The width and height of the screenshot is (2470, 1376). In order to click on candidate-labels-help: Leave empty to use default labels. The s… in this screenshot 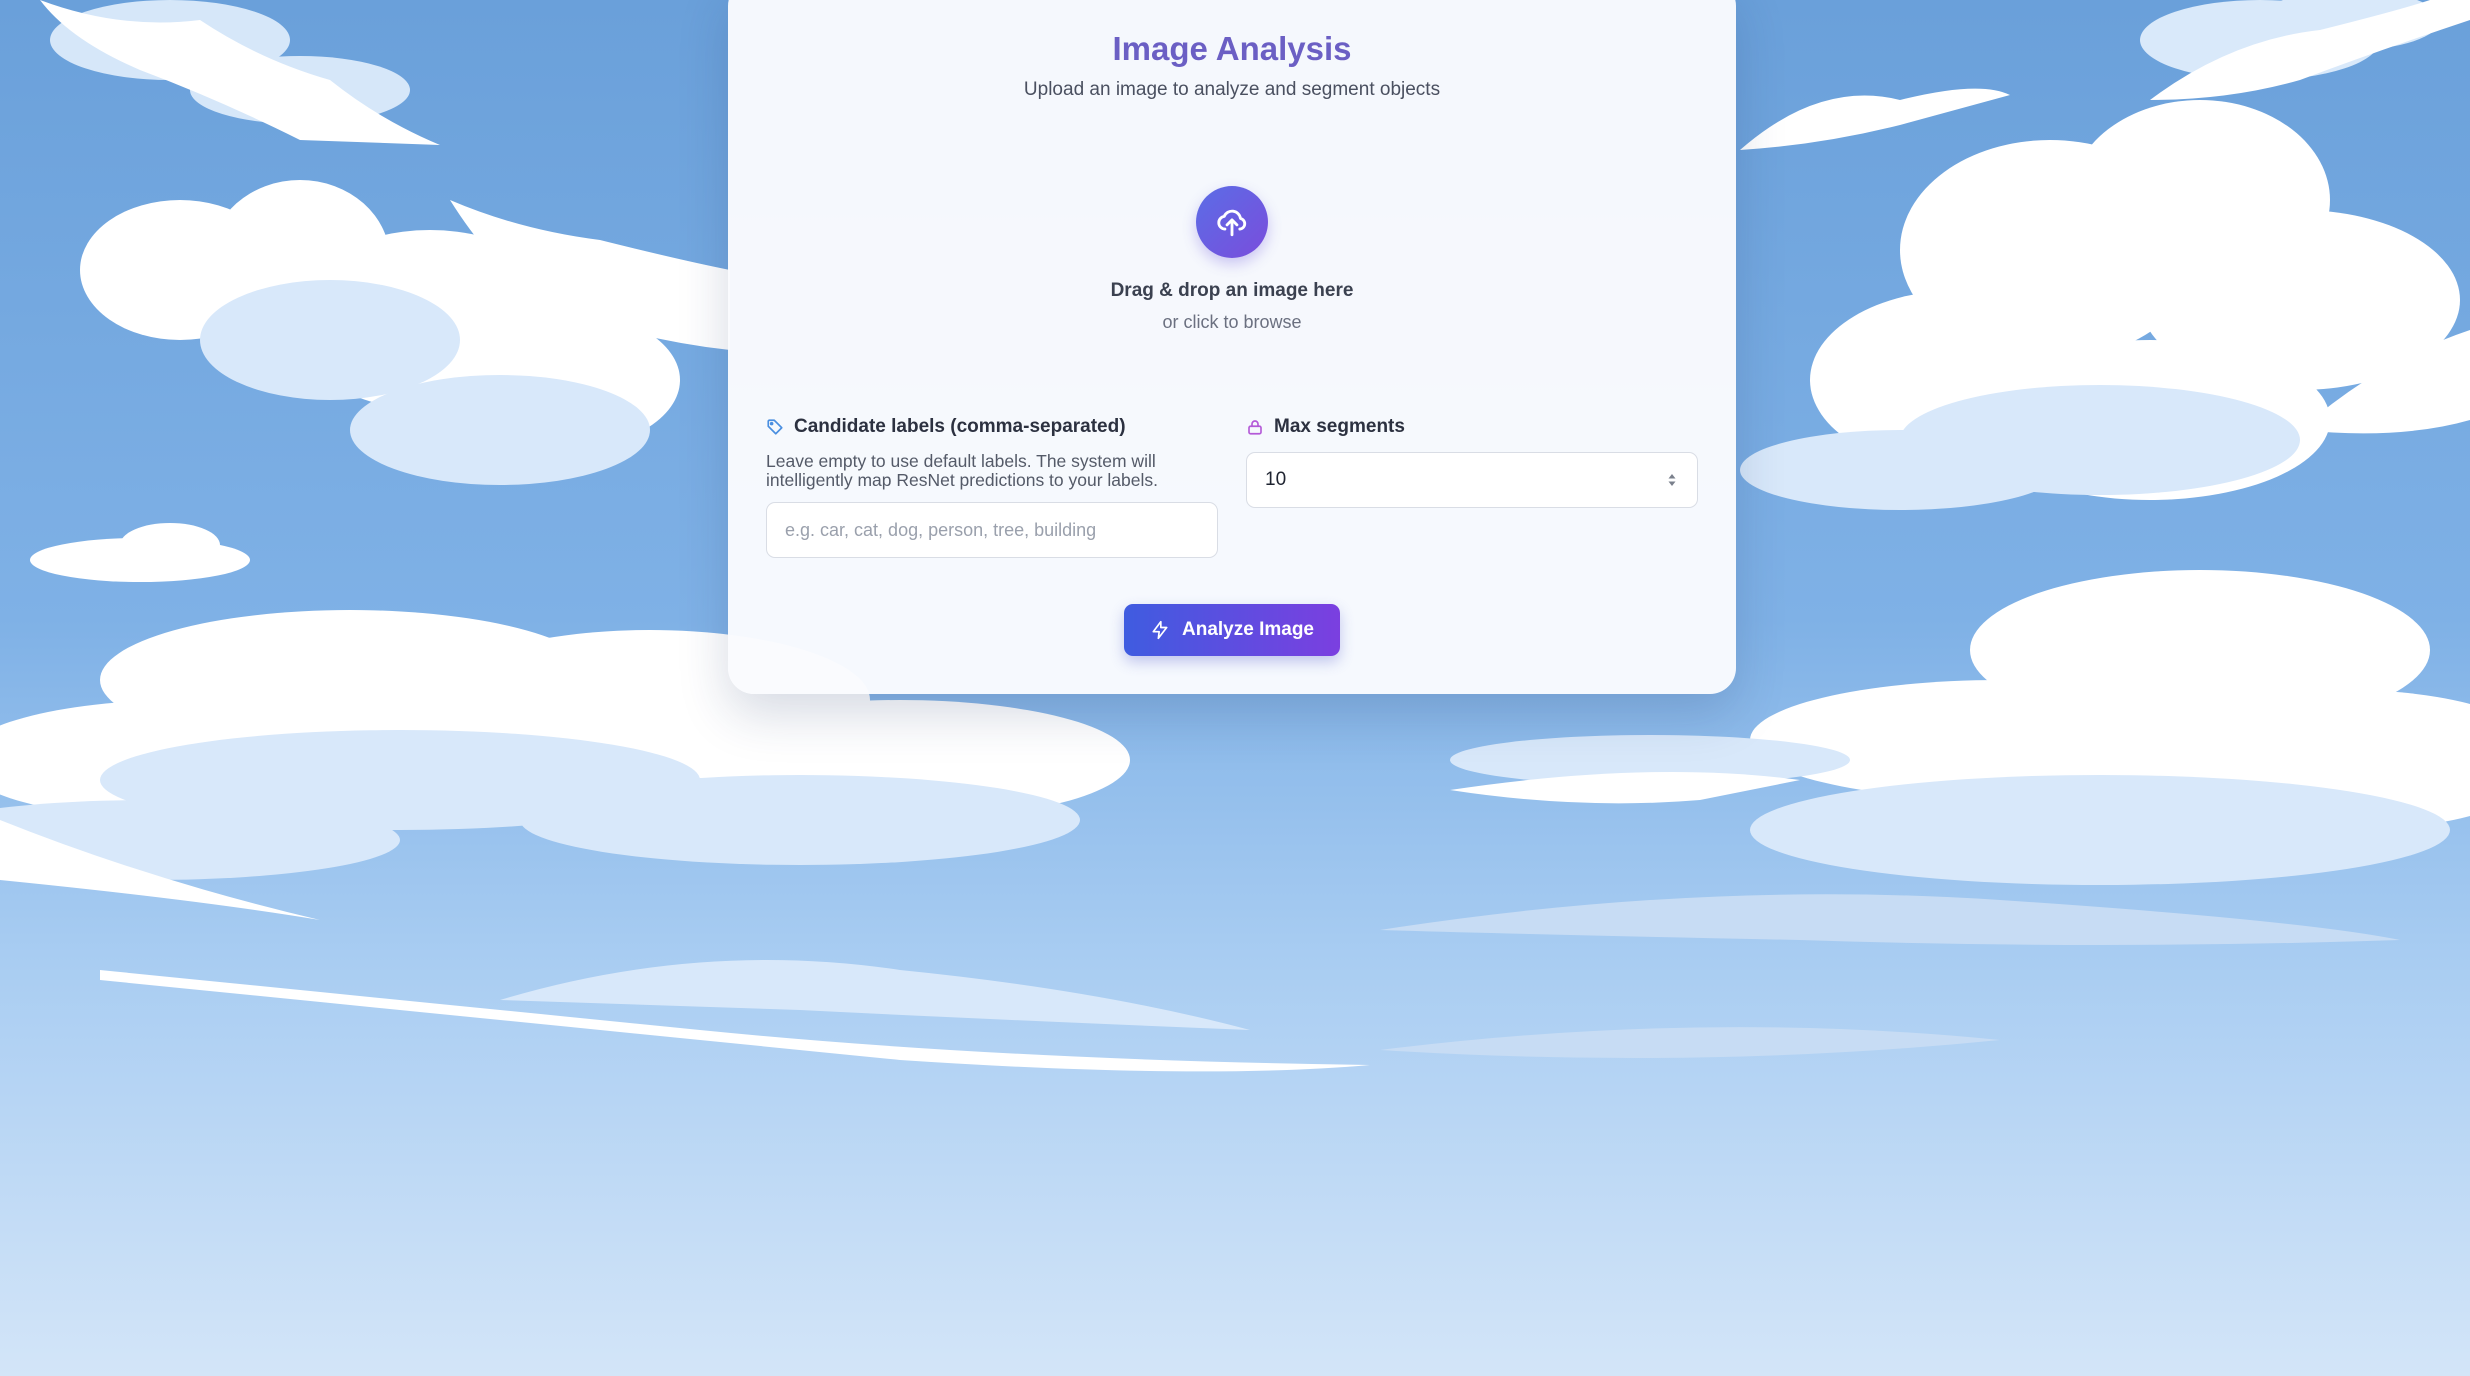, I will do `click(962, 470)`.